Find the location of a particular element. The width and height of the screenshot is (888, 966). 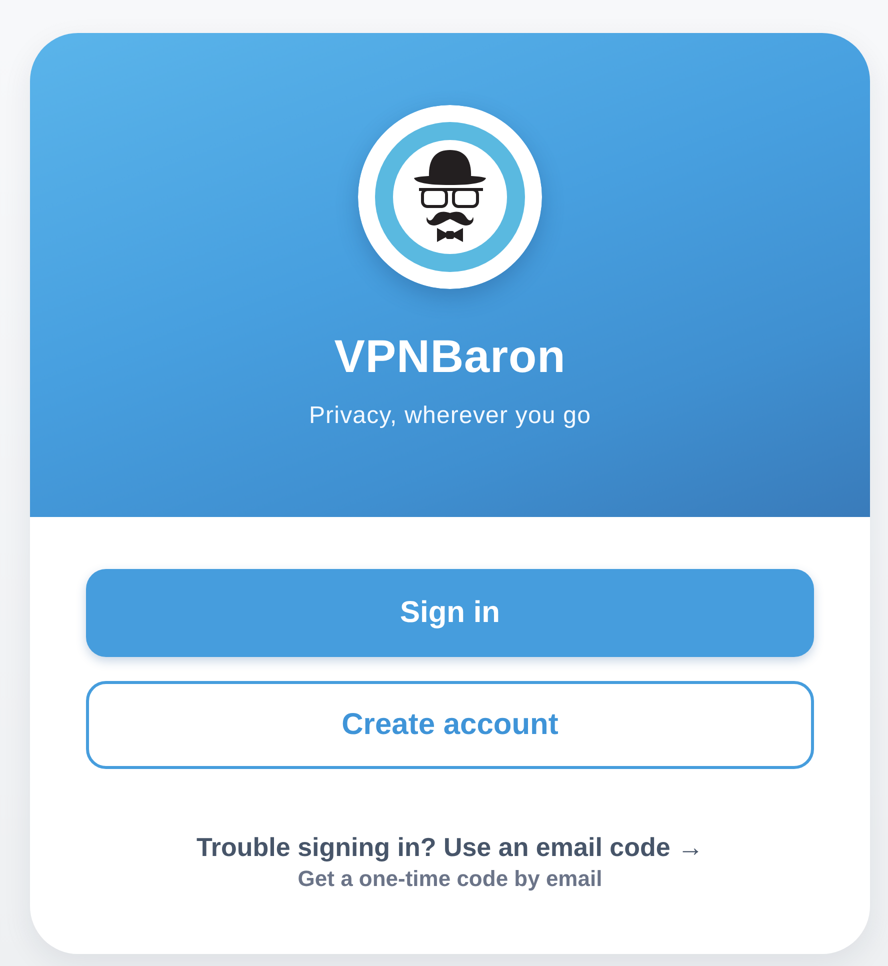

app-tagline: Privacy, wherever you go is located at coordinates (450, 416).